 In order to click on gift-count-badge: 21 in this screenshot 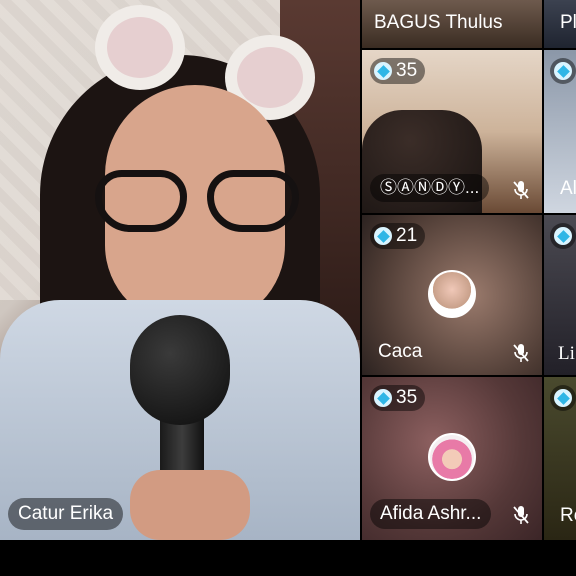, I will do `click(398, 236)`.